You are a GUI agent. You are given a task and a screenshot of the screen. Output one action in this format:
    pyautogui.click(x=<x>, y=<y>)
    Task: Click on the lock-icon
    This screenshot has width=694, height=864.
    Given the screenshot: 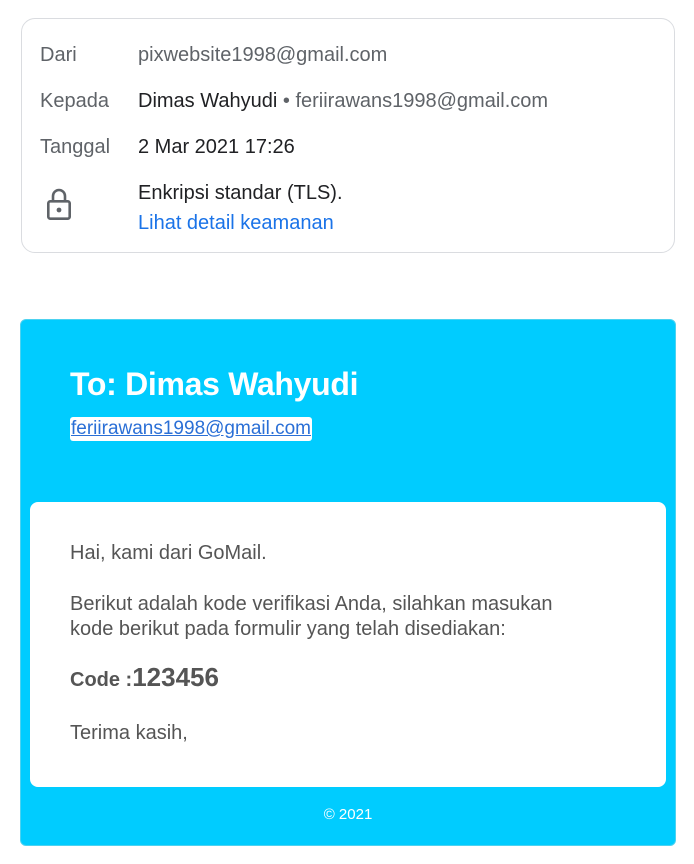 What is the action you would take?
    pyautogui.click(x=58, y=204)
    